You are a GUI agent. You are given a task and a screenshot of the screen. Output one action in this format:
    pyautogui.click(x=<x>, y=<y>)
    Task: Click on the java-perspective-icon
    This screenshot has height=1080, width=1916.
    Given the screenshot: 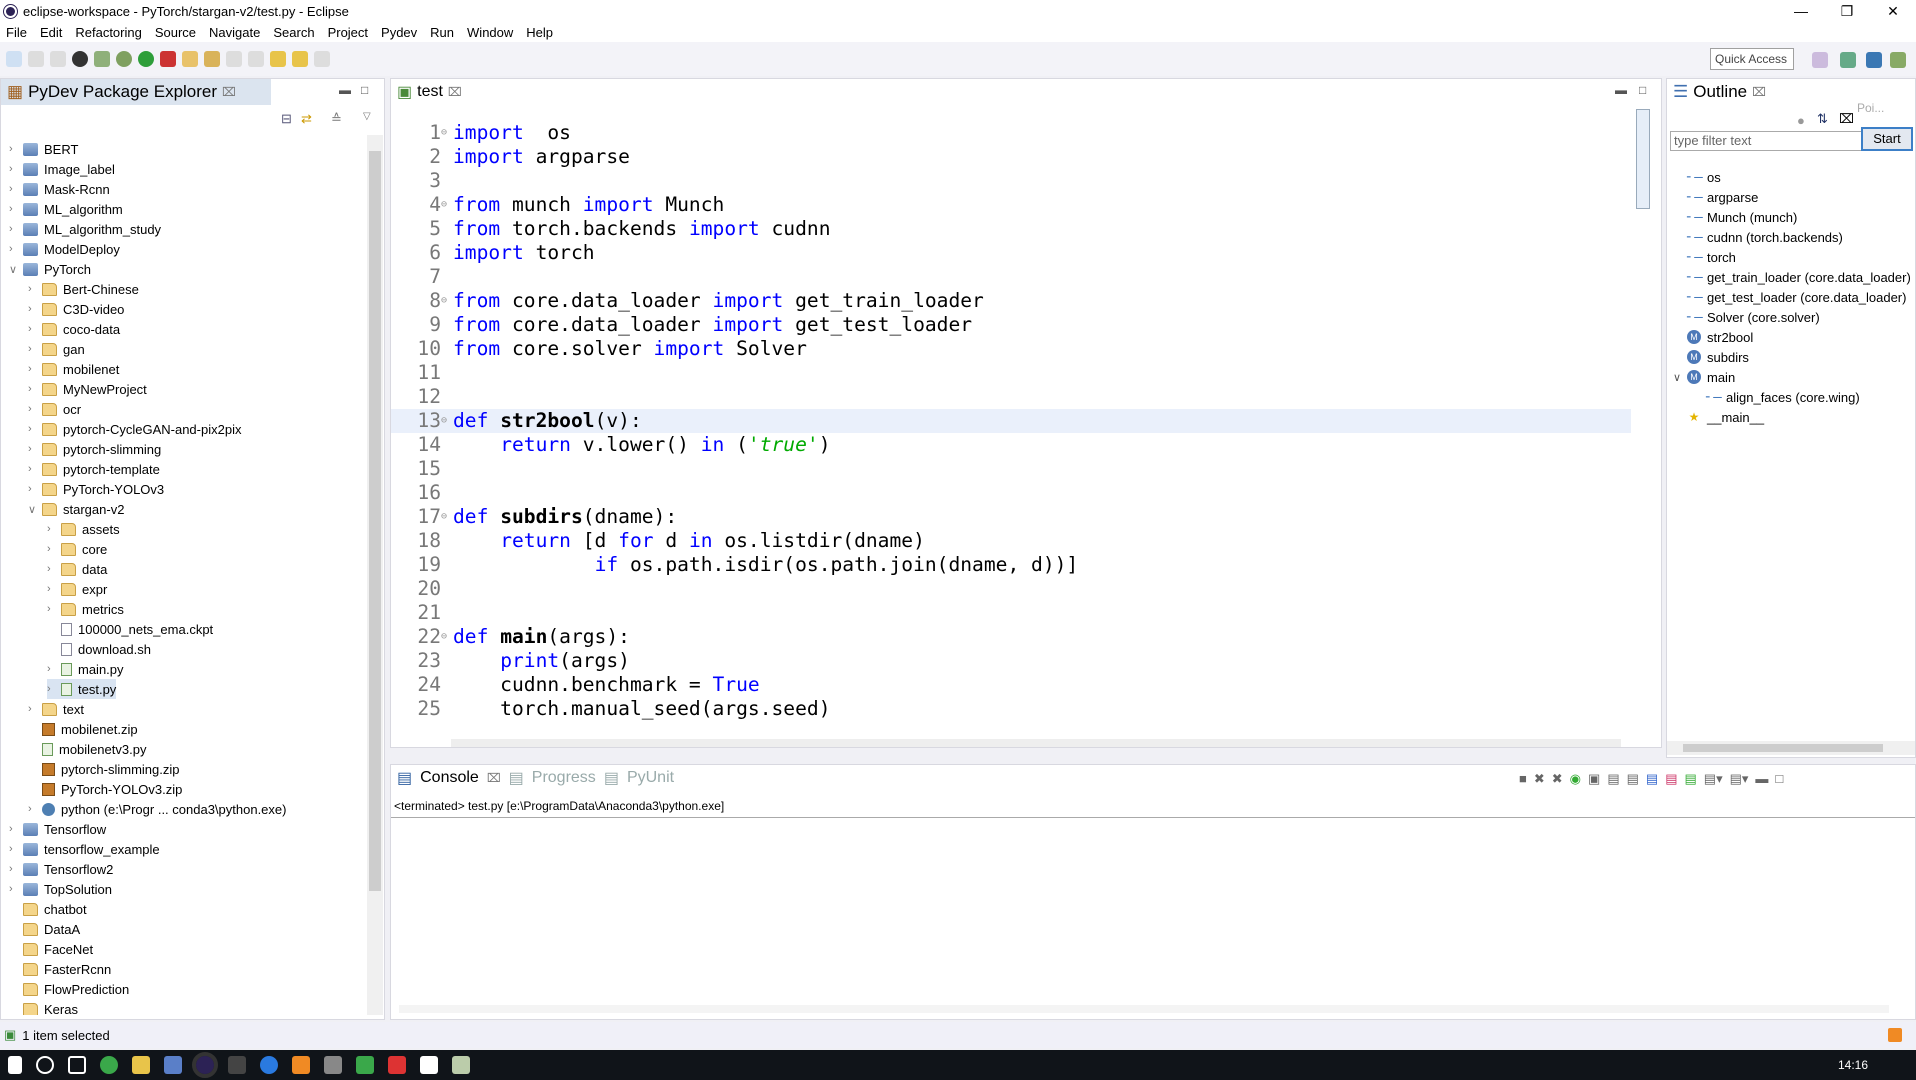 What is the action you would take?
    pyautogui.click(x=1848, y=60)
    